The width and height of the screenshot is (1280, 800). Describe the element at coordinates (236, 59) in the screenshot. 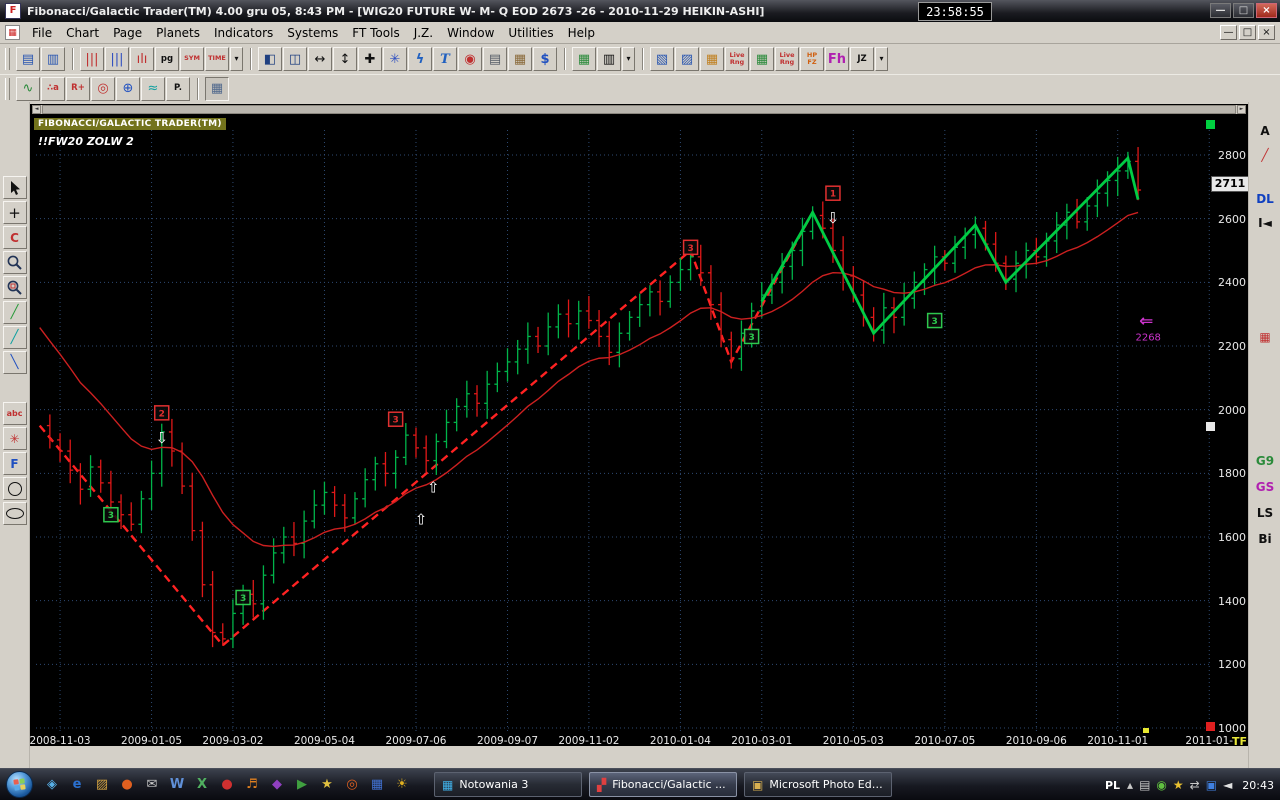

I see `chart-type-dropdown: ▾` at that location.